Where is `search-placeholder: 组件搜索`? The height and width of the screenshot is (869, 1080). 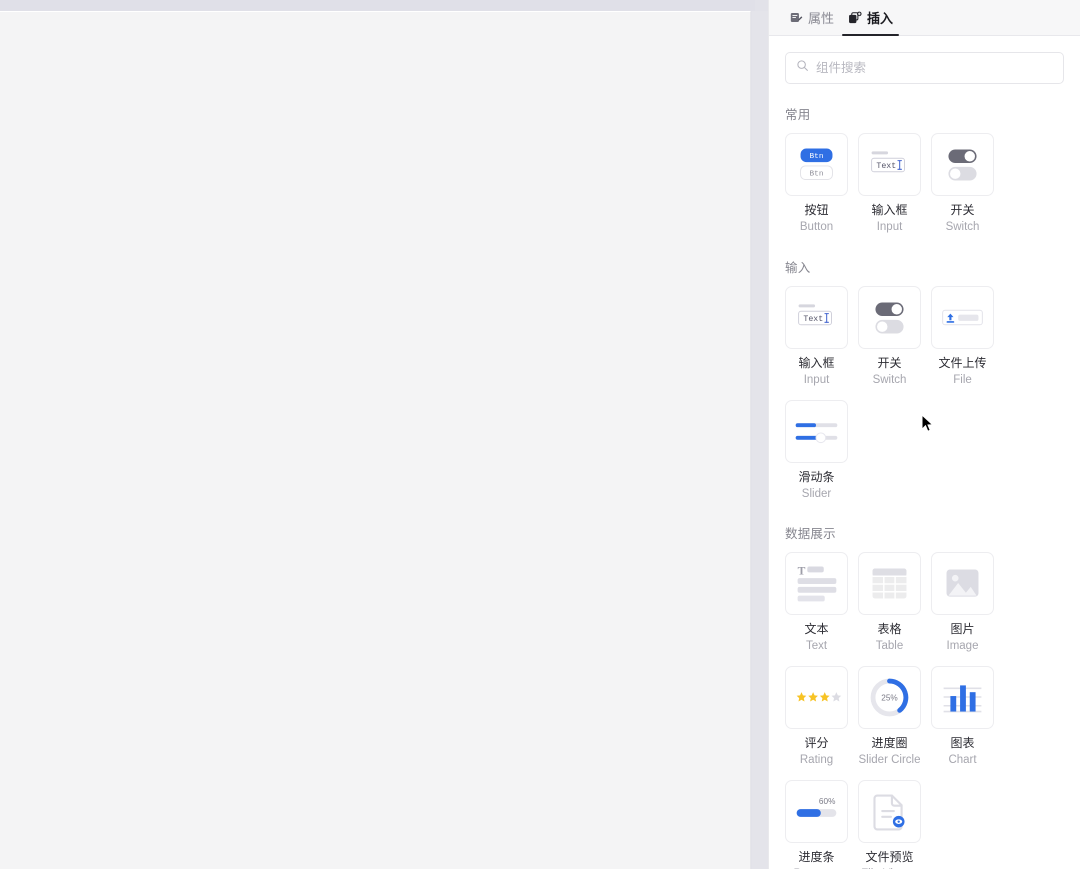
search-placeholder: 组件搜索 is located at coordinates (841, 67).